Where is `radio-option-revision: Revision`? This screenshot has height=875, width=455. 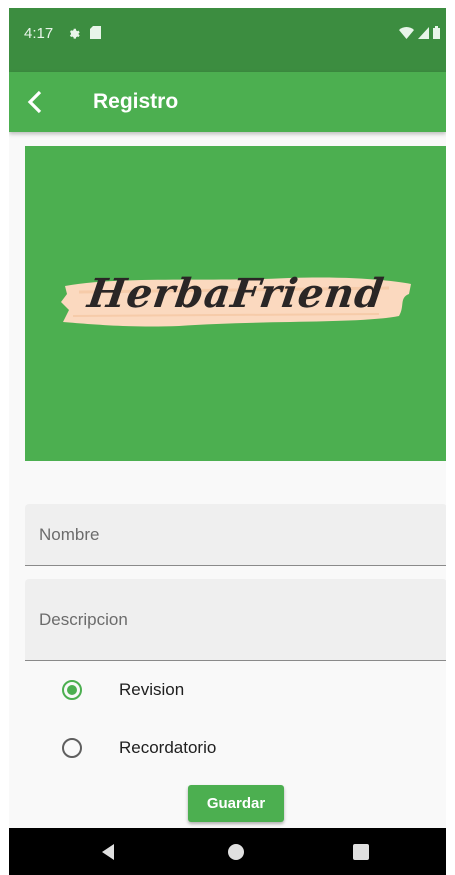
radio-option-revision: Revision is located at coordinates (122, 690).